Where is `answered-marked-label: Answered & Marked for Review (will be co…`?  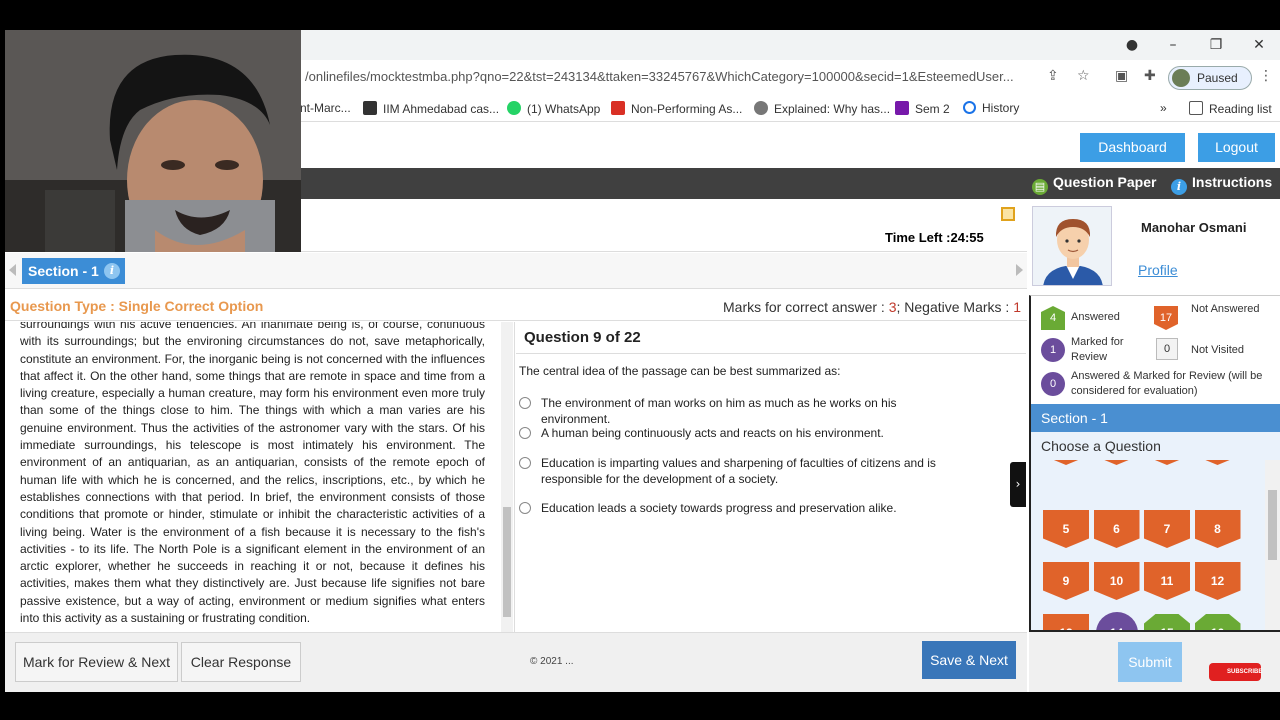
answered-marked-label: Answered & Marked for Review (will be co… is located at coordinates (1167, 383).